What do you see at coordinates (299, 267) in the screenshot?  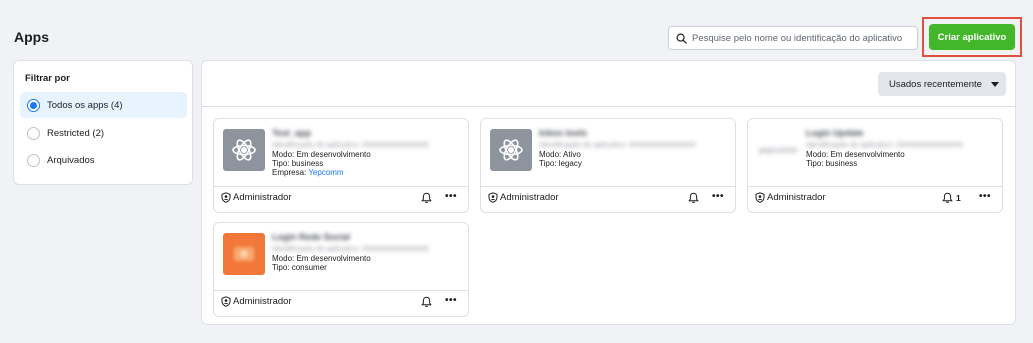 I see `app-type: Tipo: consumer` at bounding box center [299, 267].